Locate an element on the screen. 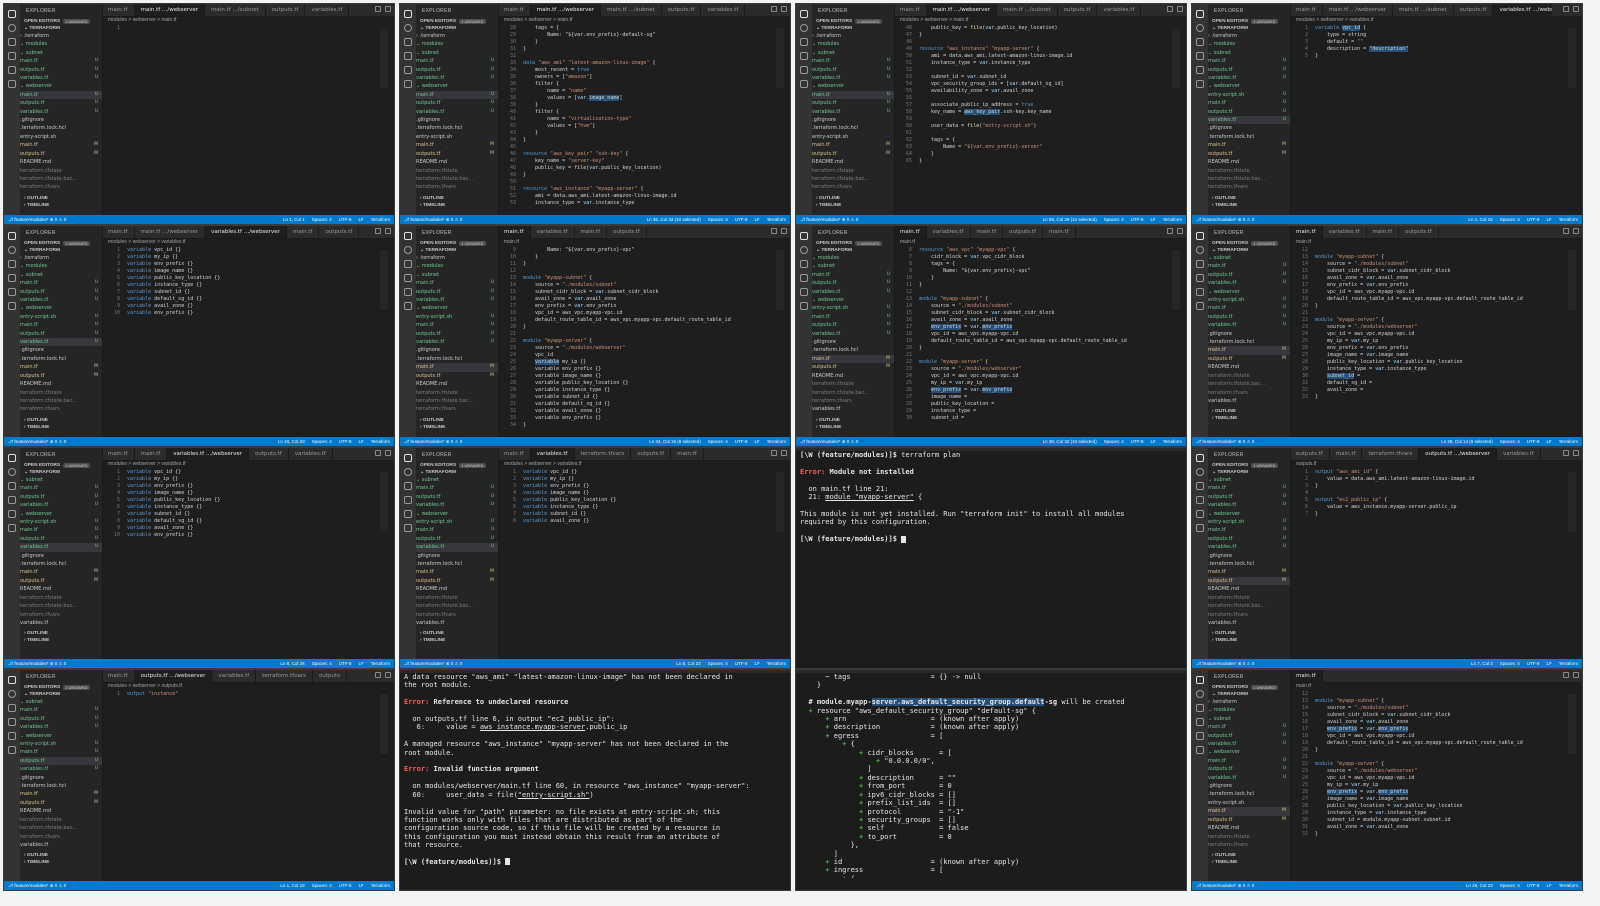  code-editor: 1 is located at coordinates (248, 120).